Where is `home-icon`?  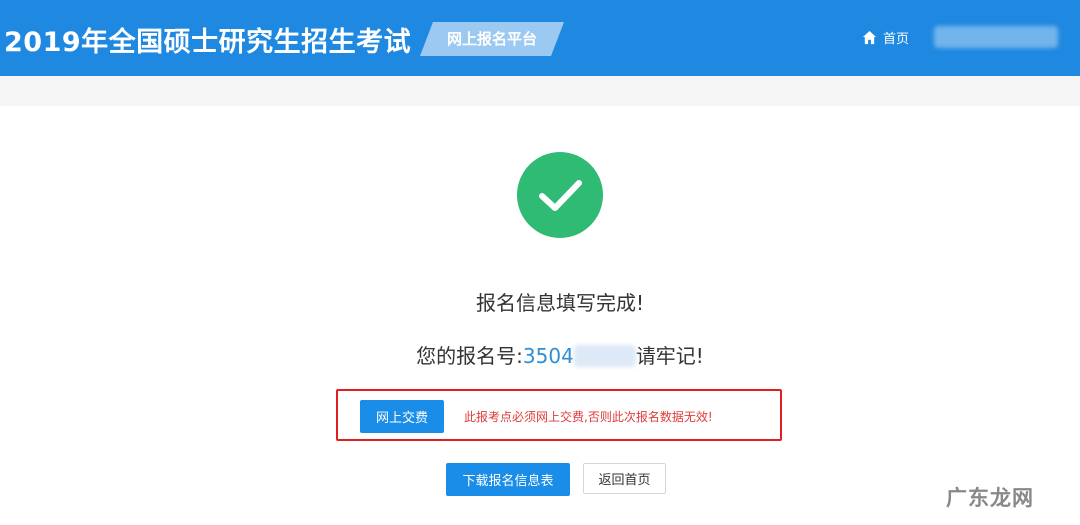 home-icon is located at coordinates (869, 37).